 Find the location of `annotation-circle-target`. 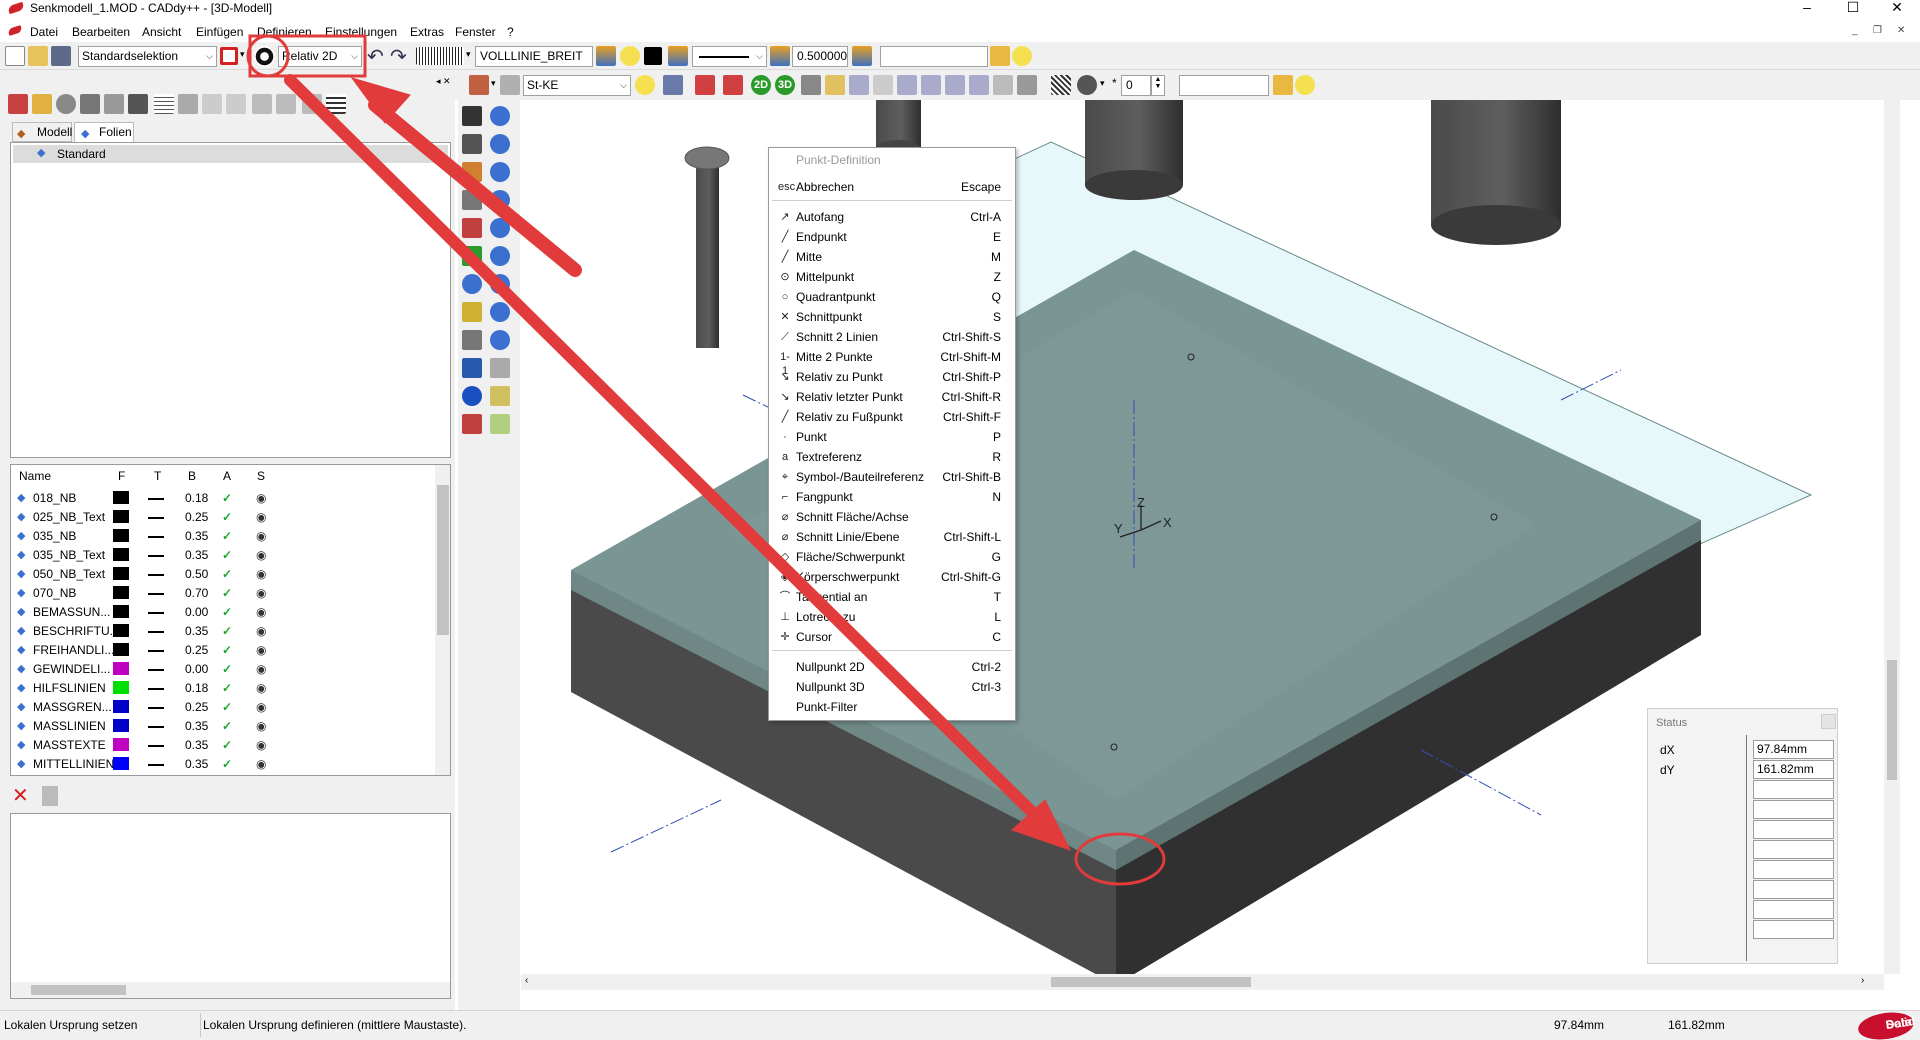

annotation-circle-target is located at coordinates (1120, 859).